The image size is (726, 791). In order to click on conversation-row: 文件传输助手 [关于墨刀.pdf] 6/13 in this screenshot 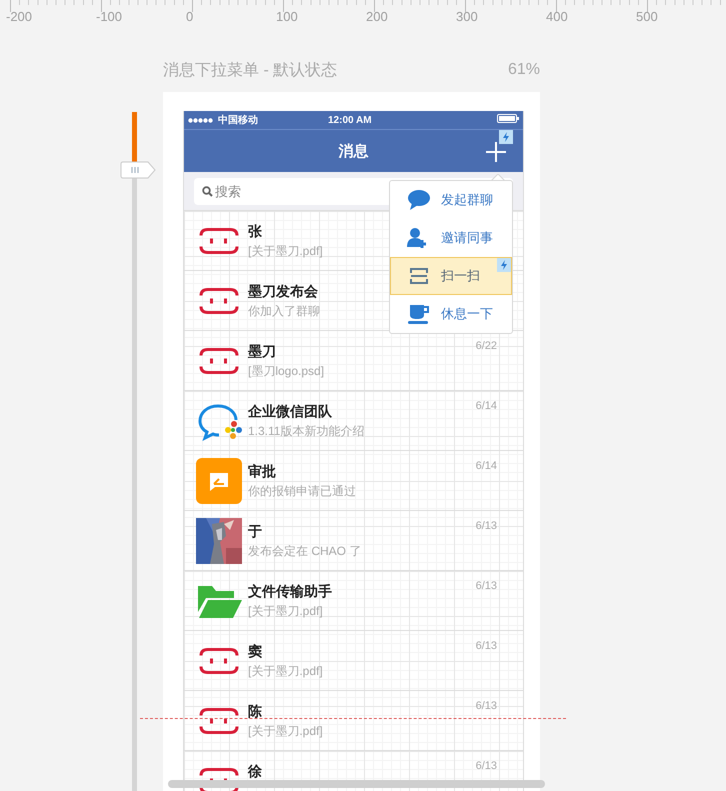, I will do `click(353, 601)`.